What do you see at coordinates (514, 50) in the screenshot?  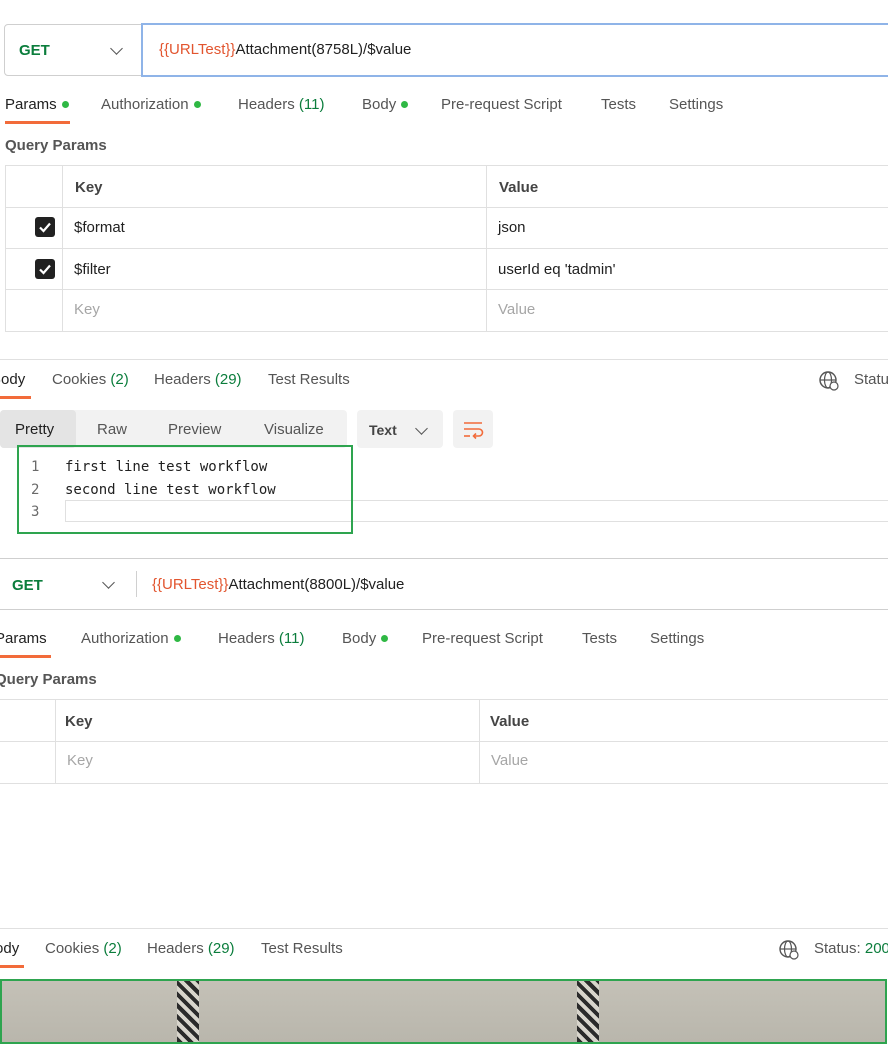 I see `url-input: {{URLTest}}Attachment(8758L)/$value` at bounding box center [514, 50].